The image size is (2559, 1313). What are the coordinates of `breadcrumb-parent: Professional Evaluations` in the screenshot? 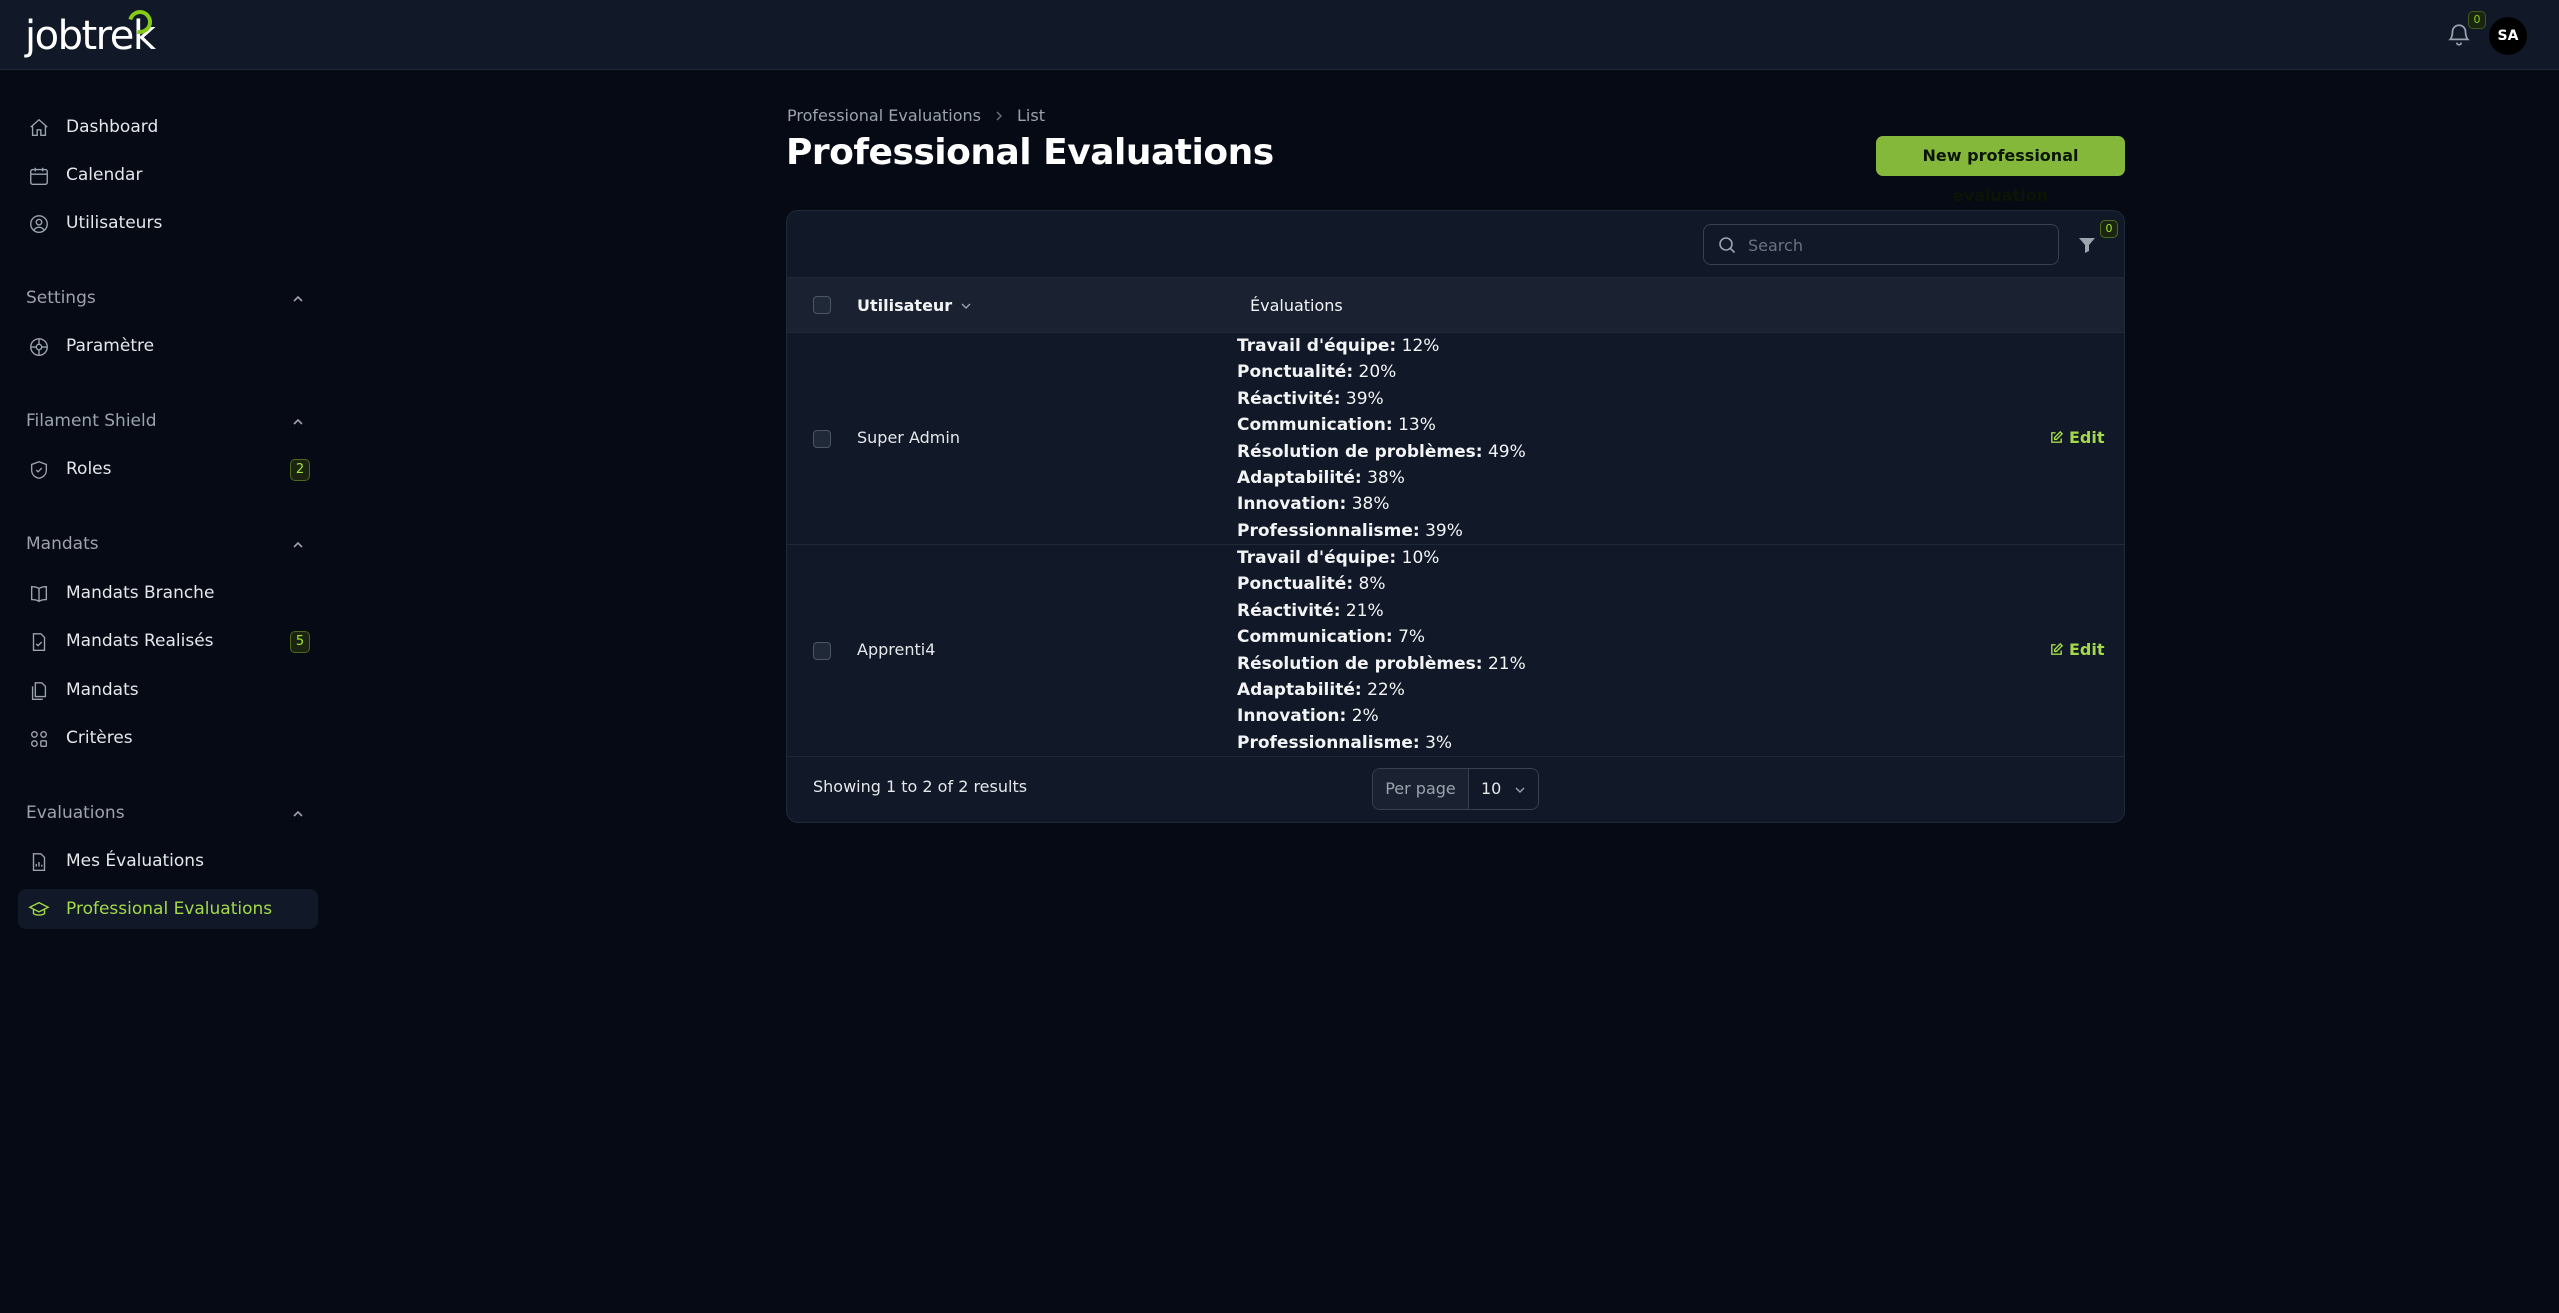 It's located at (884, 115).